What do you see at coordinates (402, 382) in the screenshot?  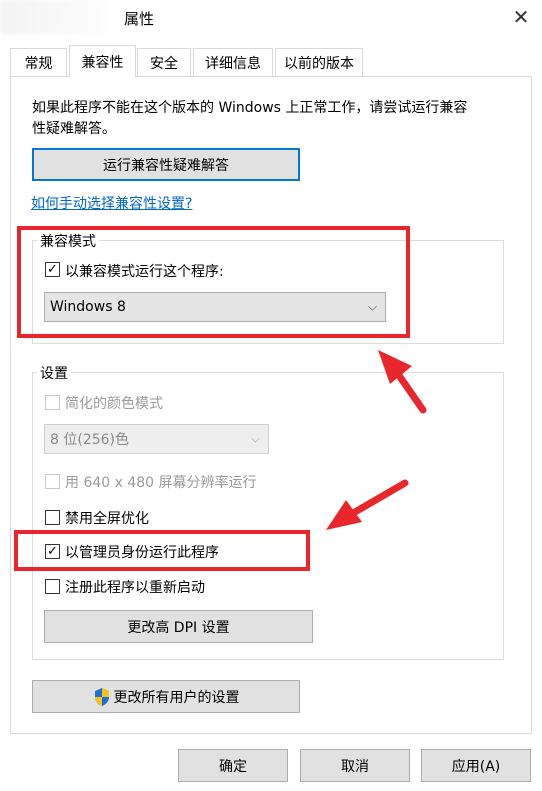 I see `annotation-arrow-up` at bounding box center [402, 382].